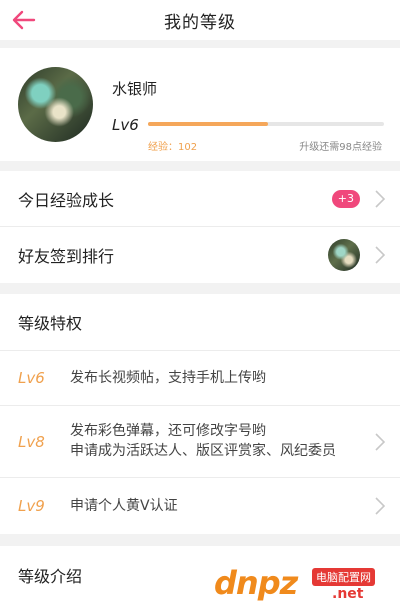 The image size is (400, 610). I want to click on exp-gain-badge: +3, so click(345, 198).